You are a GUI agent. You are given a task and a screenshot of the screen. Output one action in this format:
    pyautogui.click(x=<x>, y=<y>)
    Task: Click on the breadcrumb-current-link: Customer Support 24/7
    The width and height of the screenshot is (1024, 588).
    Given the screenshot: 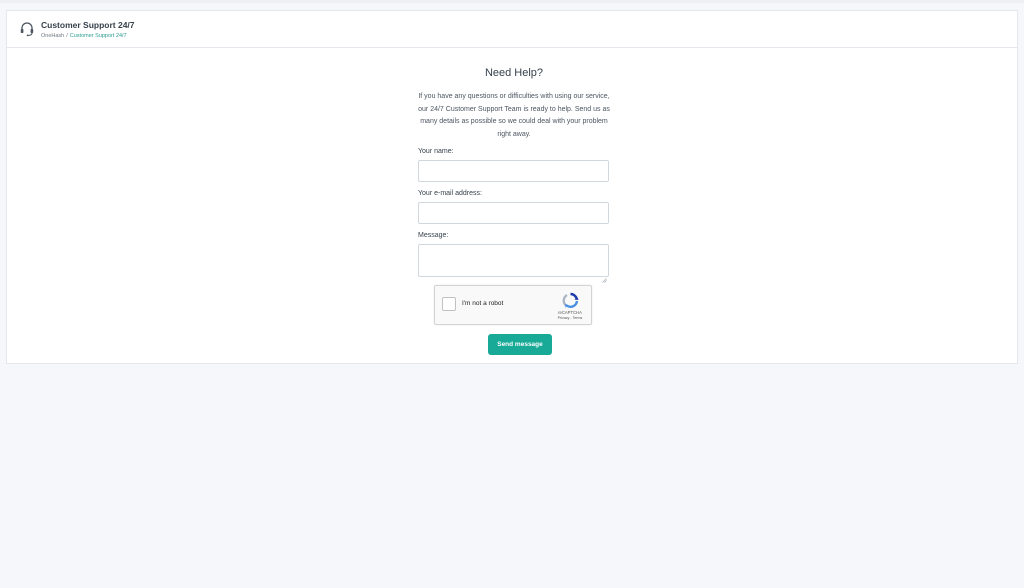 What is the action you would take?
    pyautogui.click(x=98, y=36)
    